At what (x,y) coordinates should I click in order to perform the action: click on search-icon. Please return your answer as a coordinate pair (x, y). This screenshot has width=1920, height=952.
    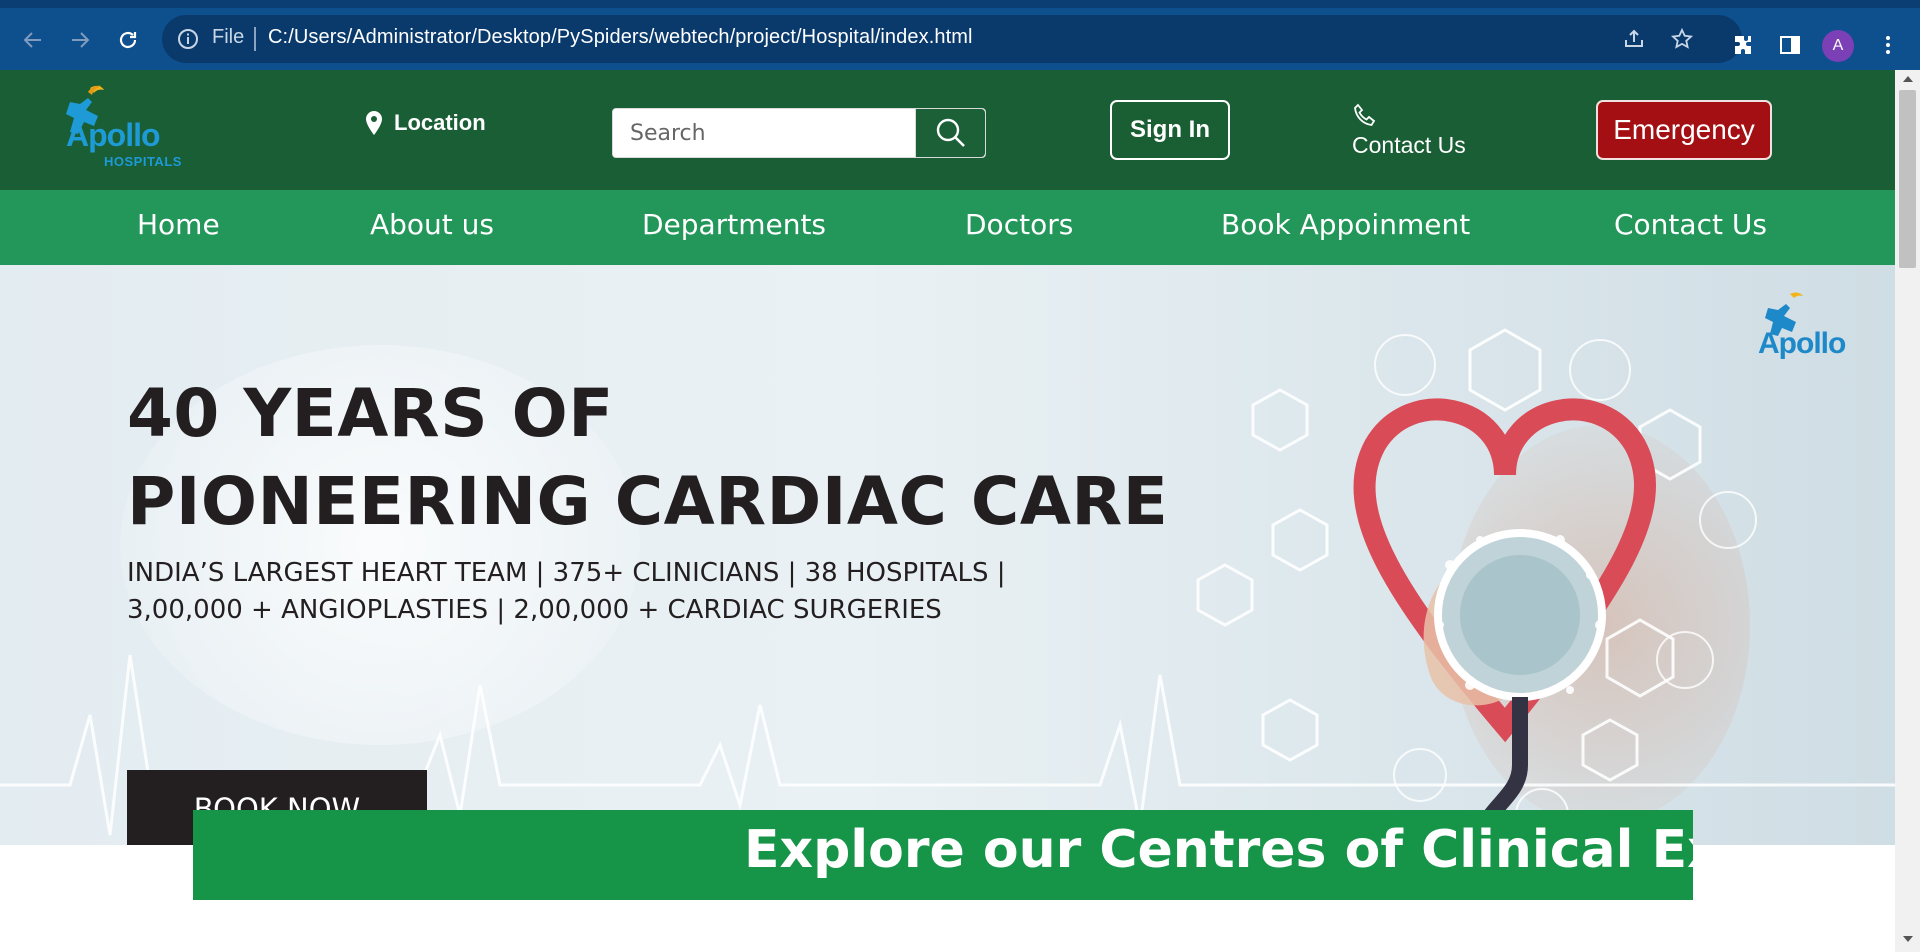
    Looking at the image, I should click on (950, 132).